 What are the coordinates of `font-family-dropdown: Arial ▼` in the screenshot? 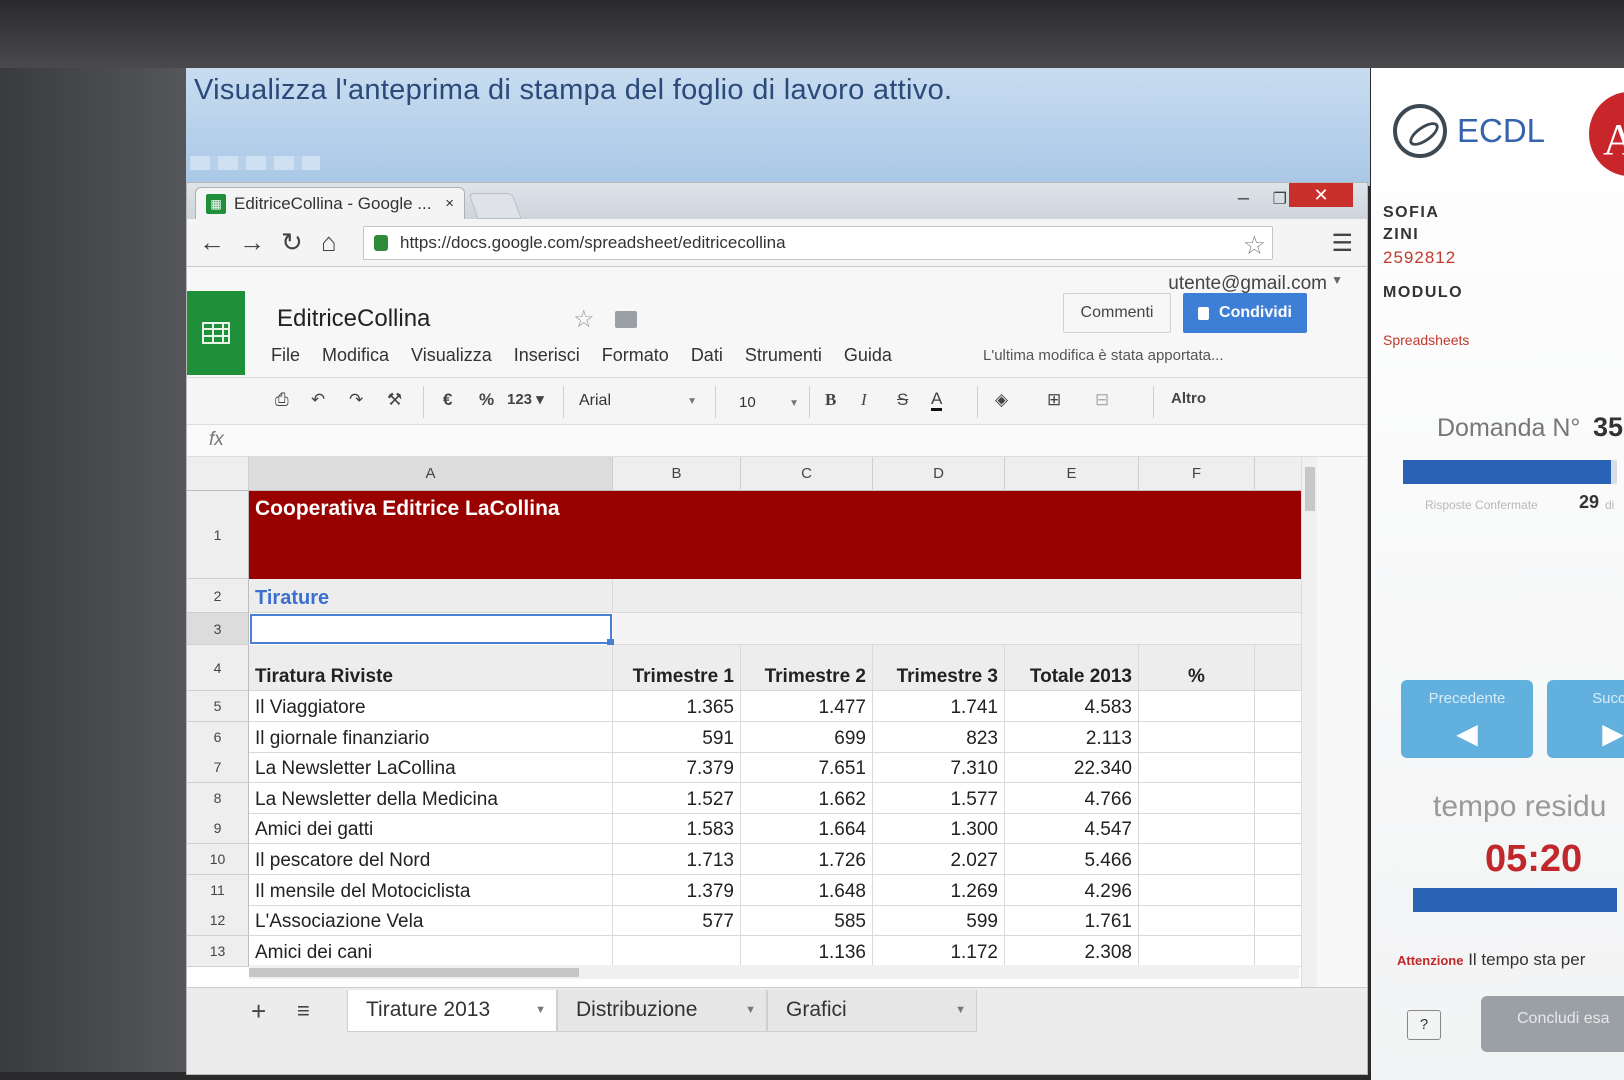 It's located at (635, 402).